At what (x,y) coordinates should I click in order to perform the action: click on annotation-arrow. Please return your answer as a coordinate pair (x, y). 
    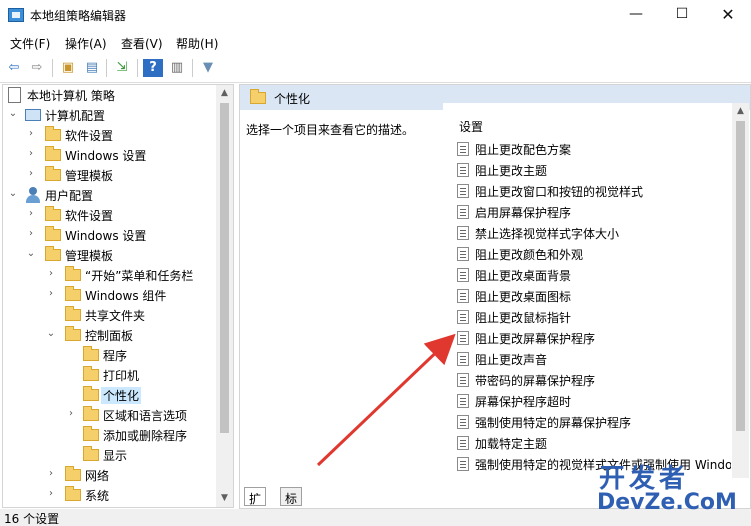
    Looking at the image, I should click on (386, 400).